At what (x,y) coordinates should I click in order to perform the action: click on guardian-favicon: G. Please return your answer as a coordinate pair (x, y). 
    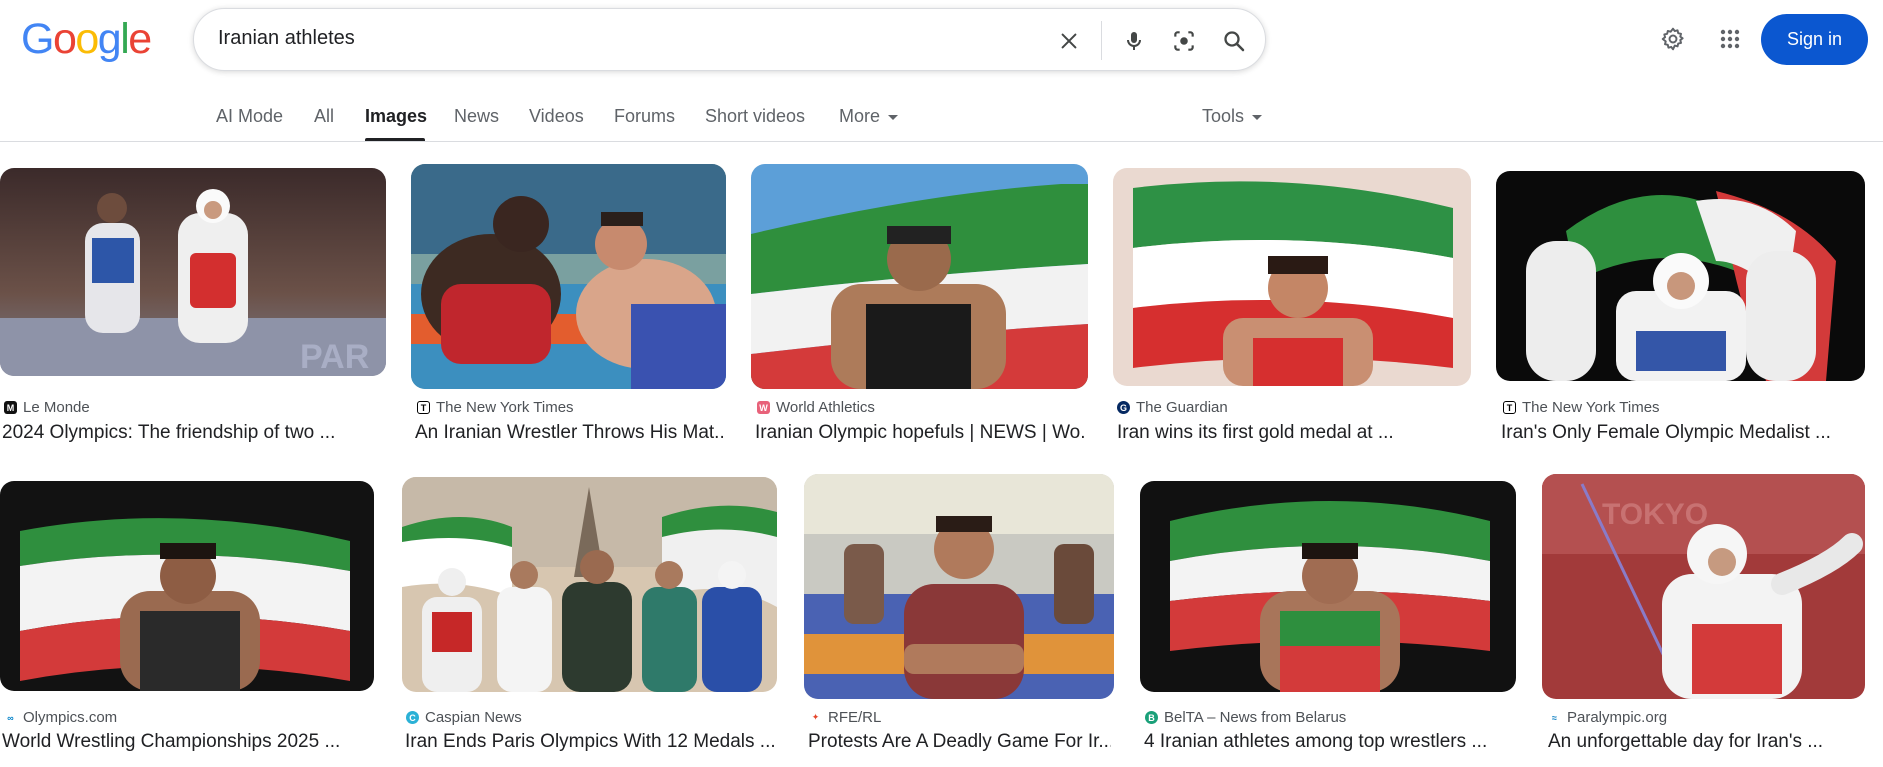
    Looking at the image, I should click on (1123, 407).